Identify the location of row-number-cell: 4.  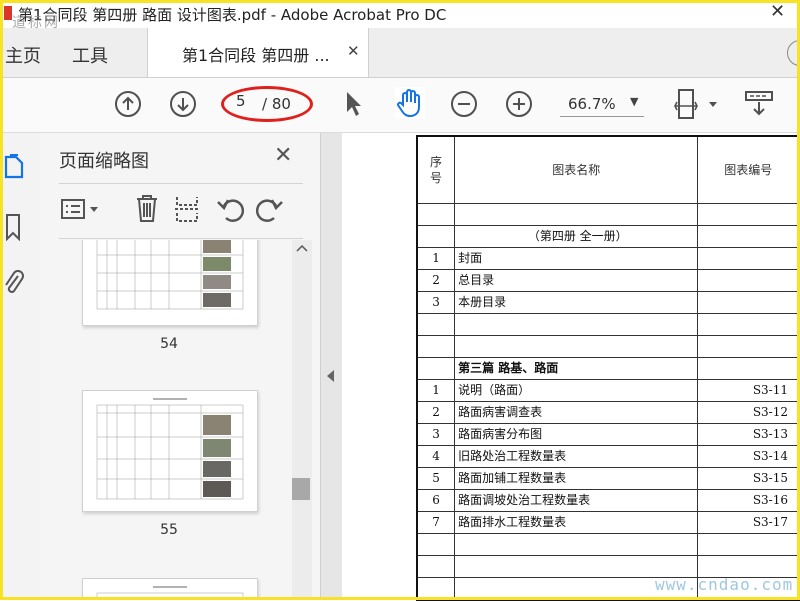
(436, 456).